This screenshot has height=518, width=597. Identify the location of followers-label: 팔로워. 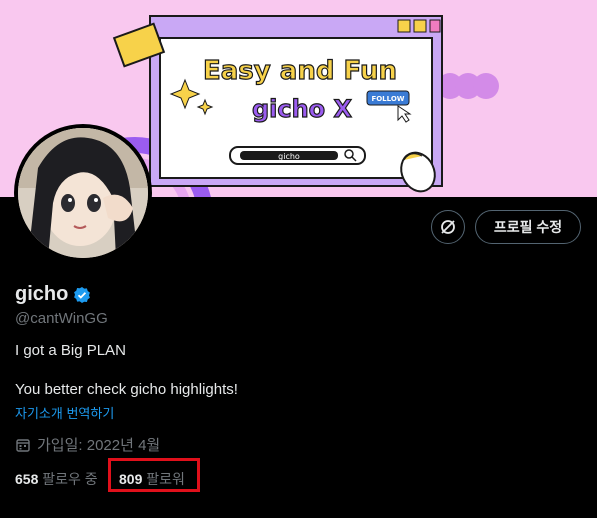
(165, 479).